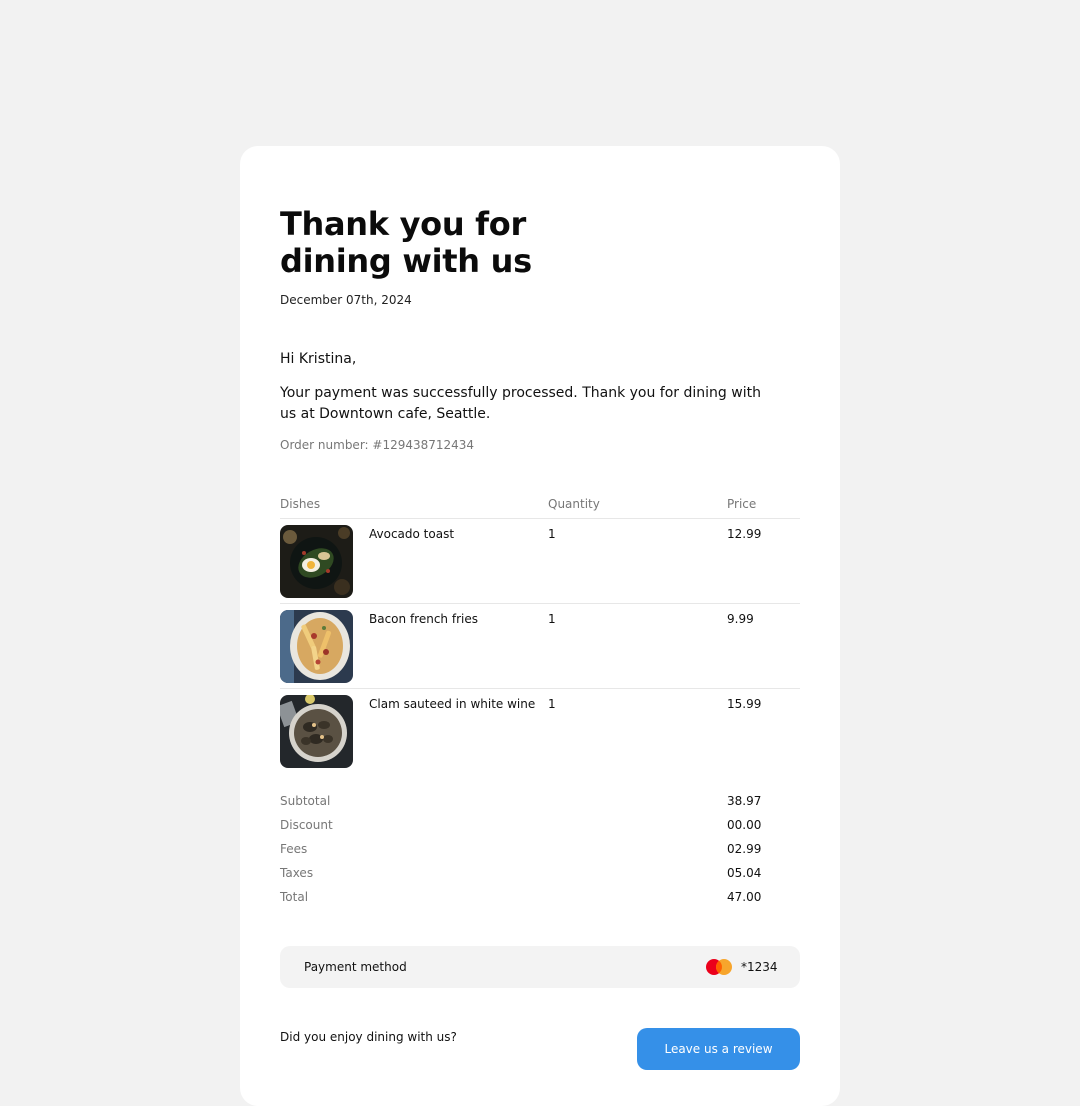  Describe the element at coordinates (294, 897) in the screenshot. I see `total-label: Total` at that location.